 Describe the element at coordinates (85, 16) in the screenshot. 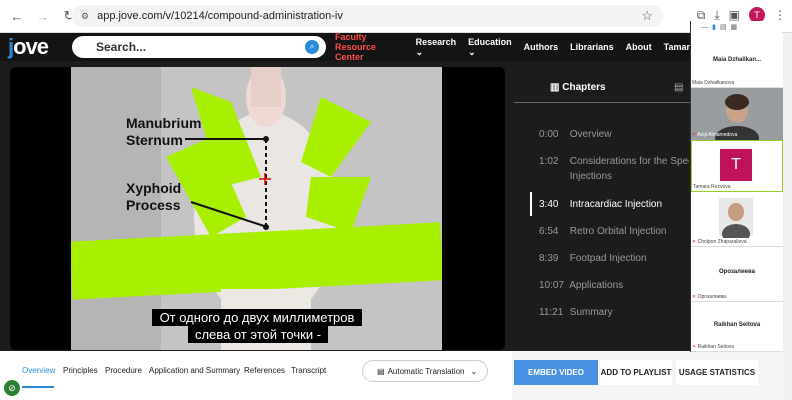

I see `site-info-icon: ⚙` at that location.